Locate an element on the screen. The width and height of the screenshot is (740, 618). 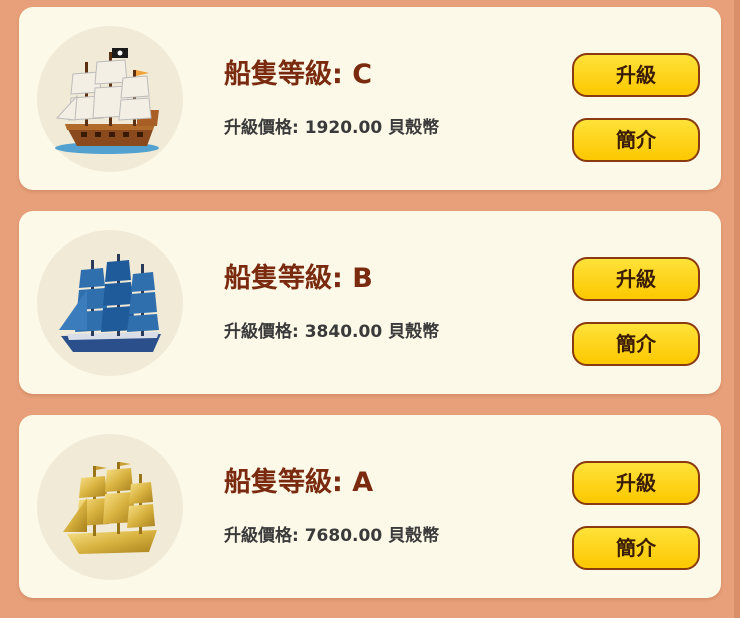
pirate-galleon-icon is located at coordinates (107, 101).